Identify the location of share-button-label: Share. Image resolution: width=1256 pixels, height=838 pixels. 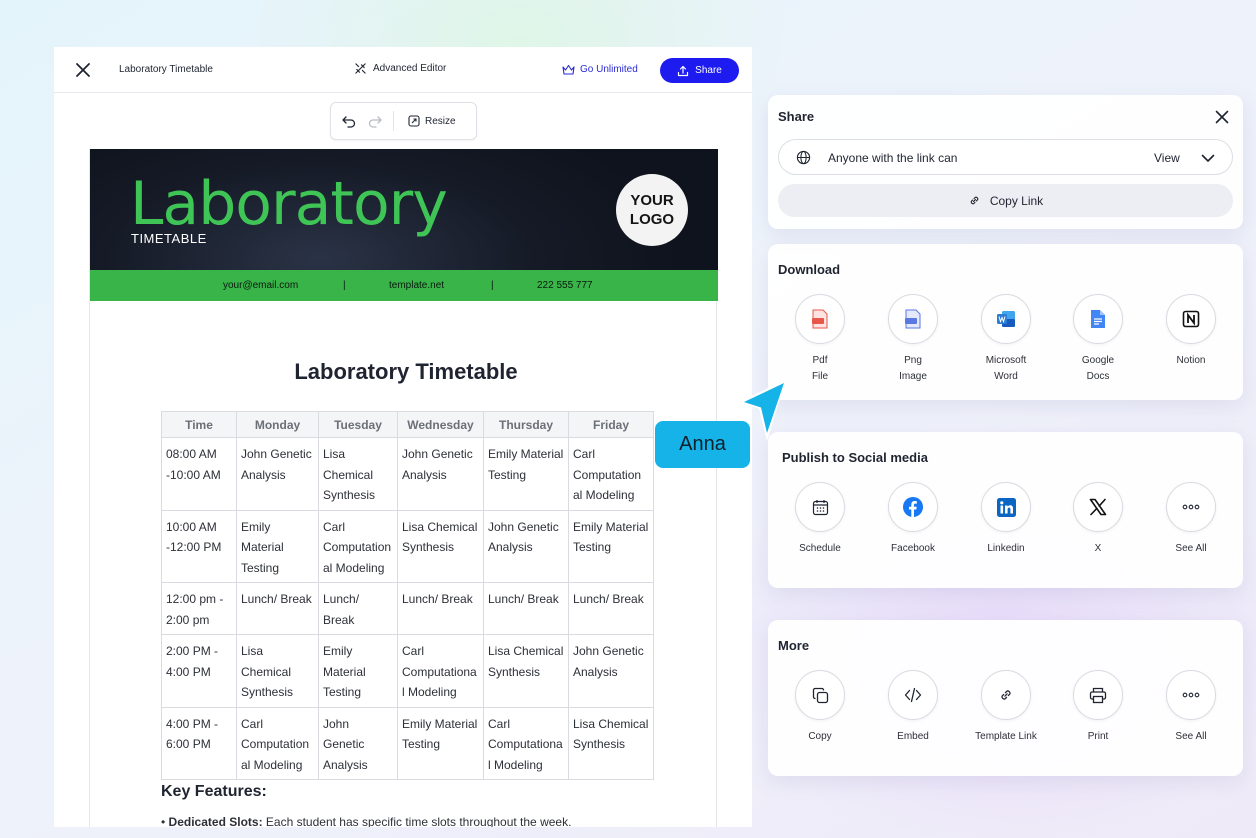
(708, 70).